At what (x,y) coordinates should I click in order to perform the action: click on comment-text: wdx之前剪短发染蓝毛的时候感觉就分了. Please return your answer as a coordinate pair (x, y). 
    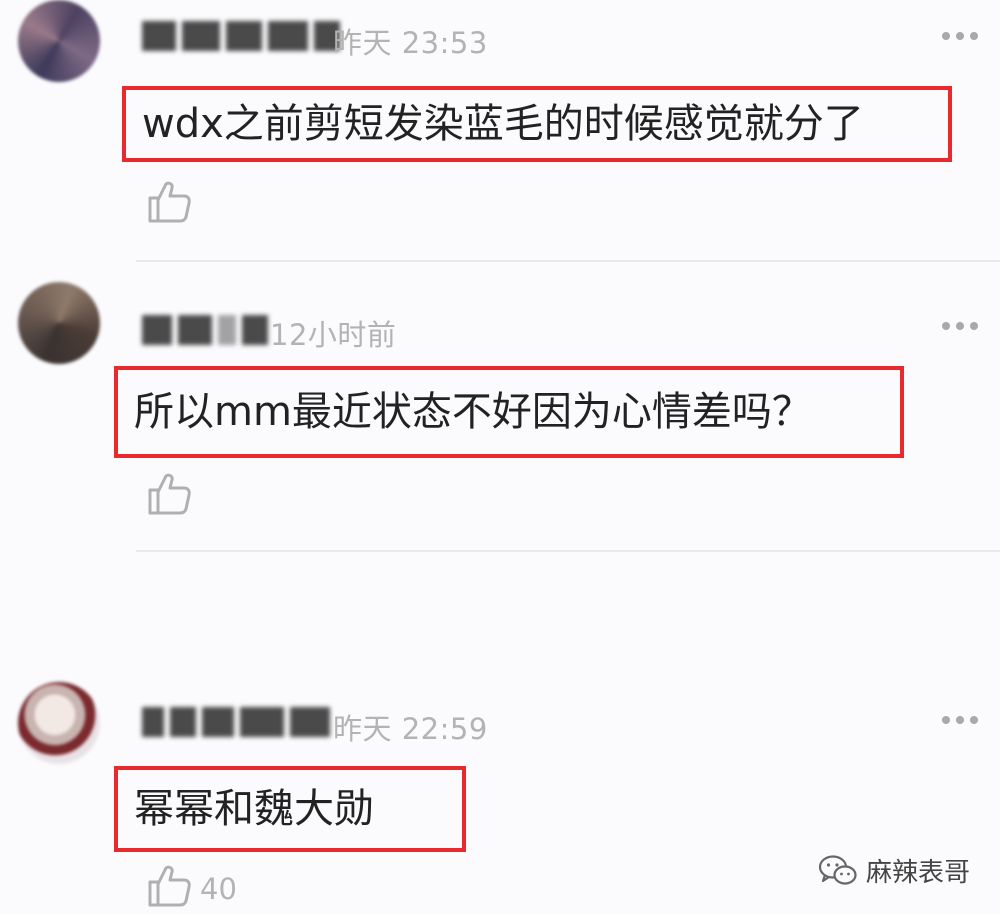
    Looking at the image, I should click on (537, 124).